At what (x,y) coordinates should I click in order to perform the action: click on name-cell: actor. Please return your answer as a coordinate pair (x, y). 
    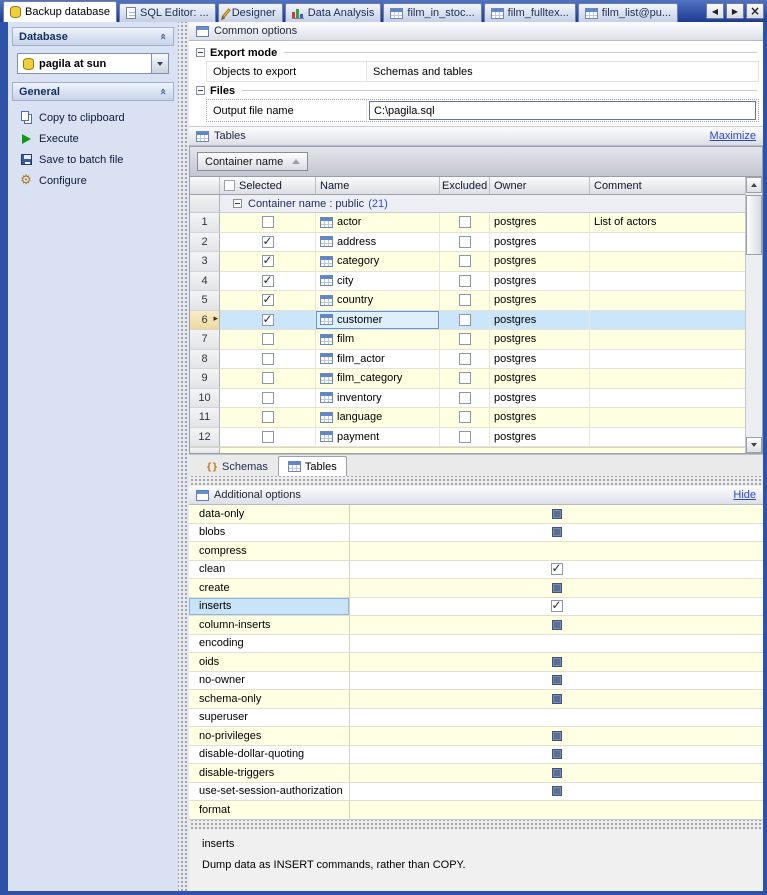
    Looking at the image, I should click on (378, 223).